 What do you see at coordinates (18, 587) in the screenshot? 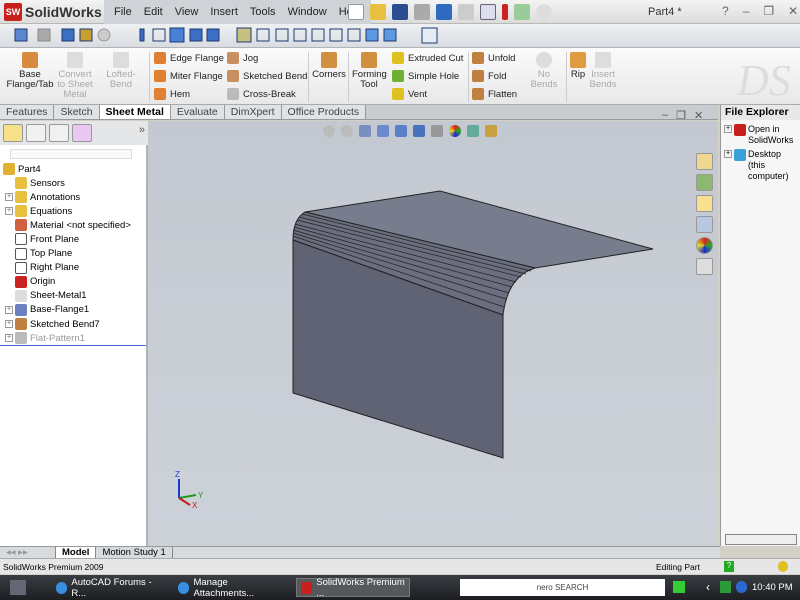
I see `start-button` at bounding box center [18, 587].